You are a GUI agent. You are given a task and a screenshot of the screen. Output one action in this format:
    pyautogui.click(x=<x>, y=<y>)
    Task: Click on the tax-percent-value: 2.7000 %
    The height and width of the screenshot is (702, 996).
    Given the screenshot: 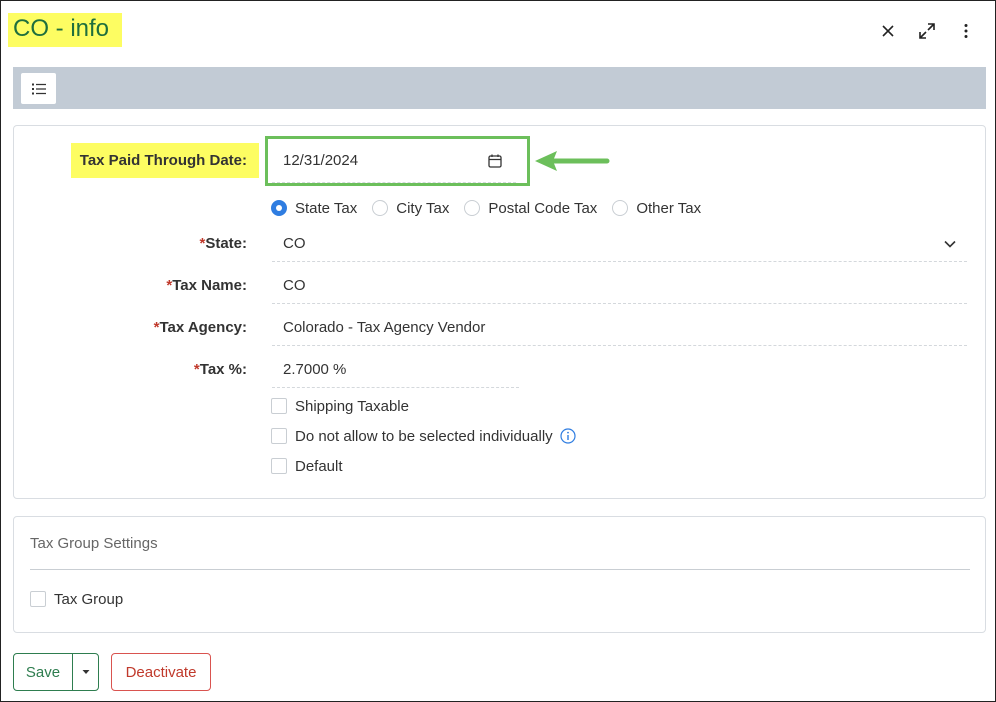 What is the action you would take?
    pyautogui.click(x=315, y=369)
    